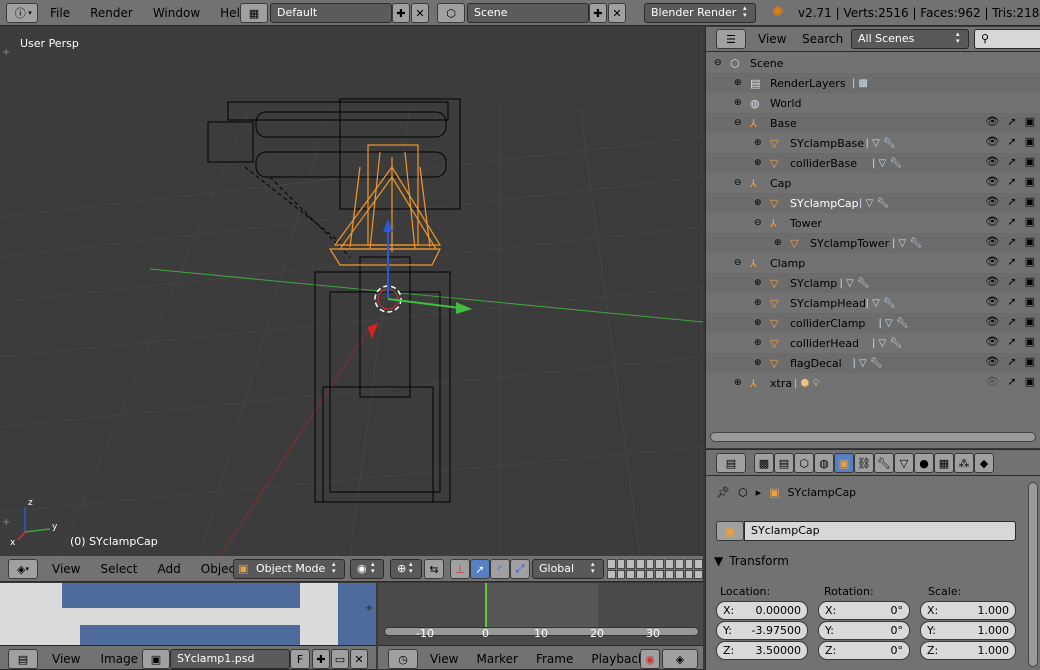  Describe the element at coordinates (66, 659) in the screenshot. I see `image-menu-view: View` at that location.